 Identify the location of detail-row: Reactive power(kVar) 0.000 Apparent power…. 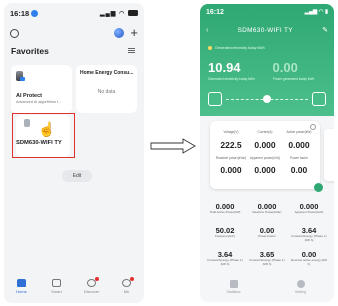
(265, 165).